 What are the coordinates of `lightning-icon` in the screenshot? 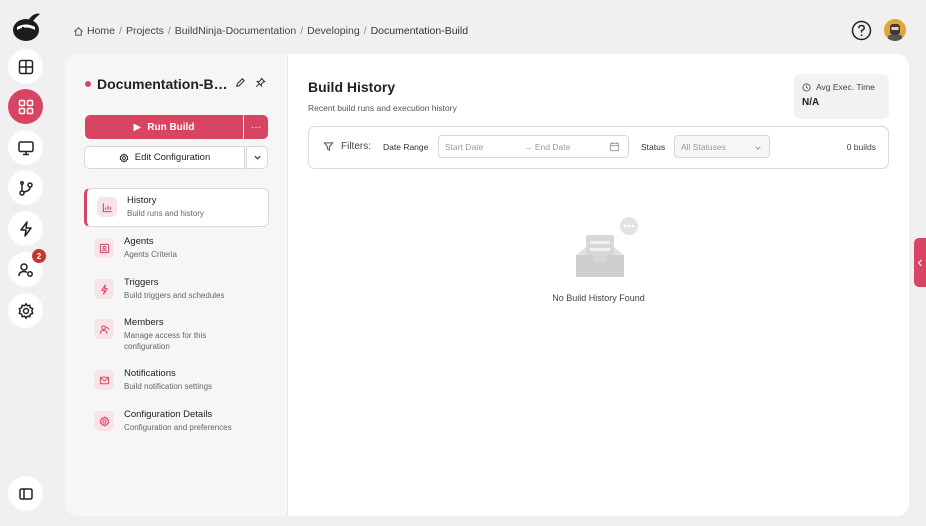 It's located at (25, 228).